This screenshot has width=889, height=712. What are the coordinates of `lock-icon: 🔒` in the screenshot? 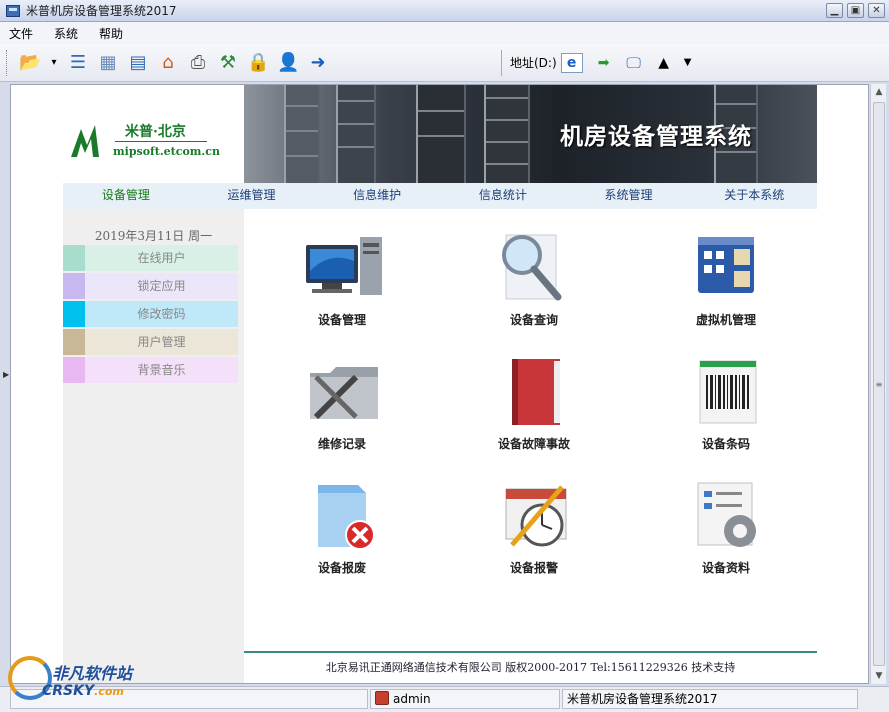 It's located at (258, 63).